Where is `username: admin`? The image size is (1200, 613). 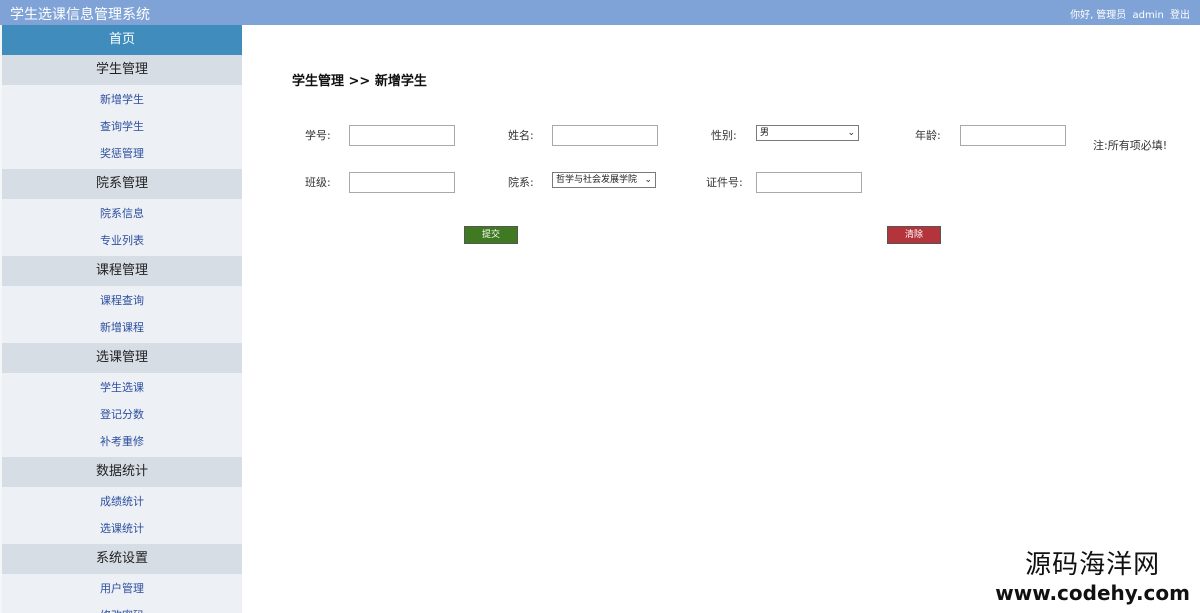 username: admin is located at coordinates (1148, 15).